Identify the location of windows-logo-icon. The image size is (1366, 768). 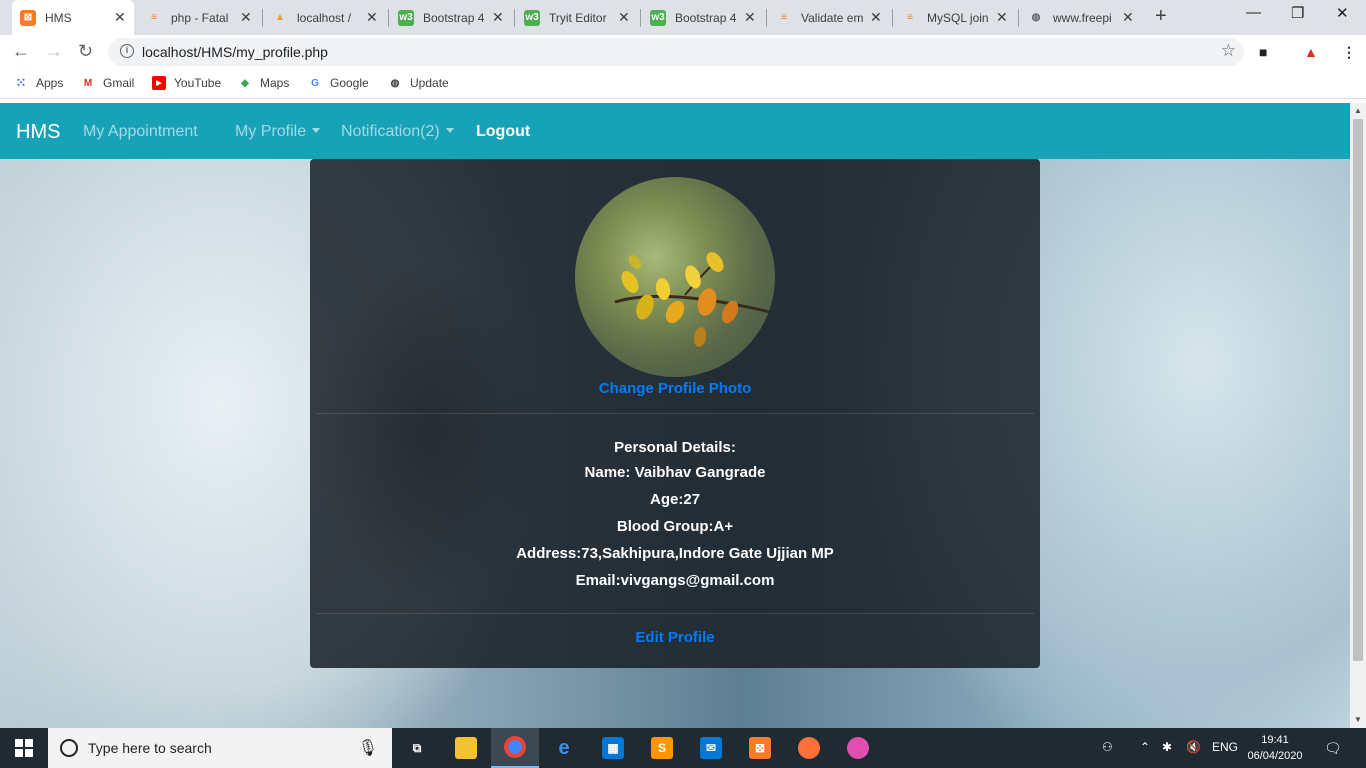
(24, 748).